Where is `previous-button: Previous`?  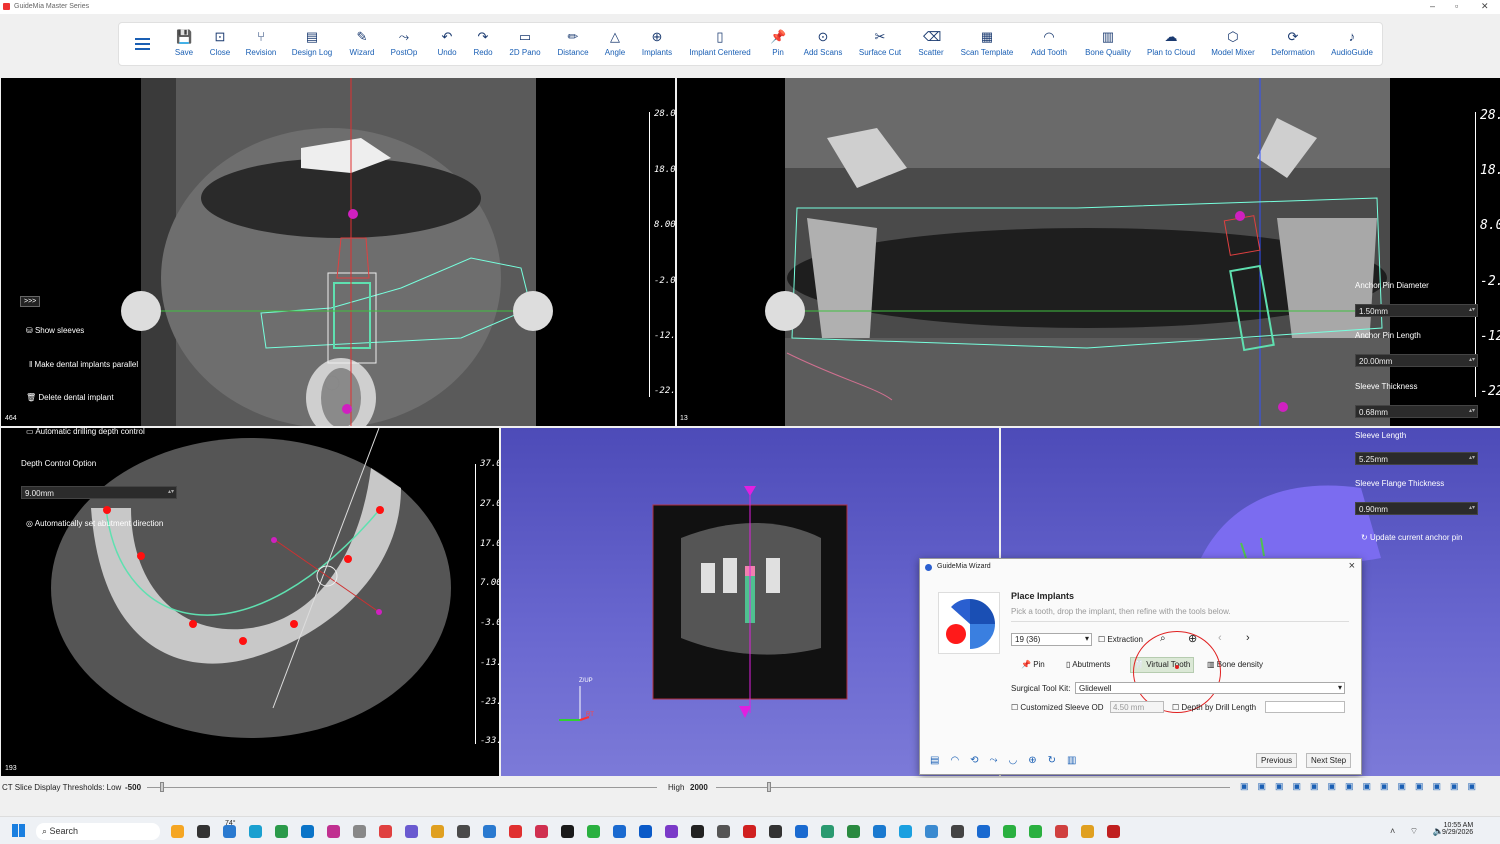
previous-button: Previous is located at coordinates (1277, 760).